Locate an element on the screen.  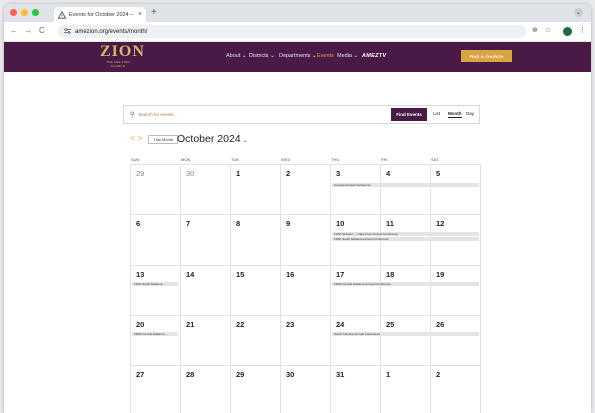
nav-departments: Departments ⌄ is located at coordinates (298, 56).